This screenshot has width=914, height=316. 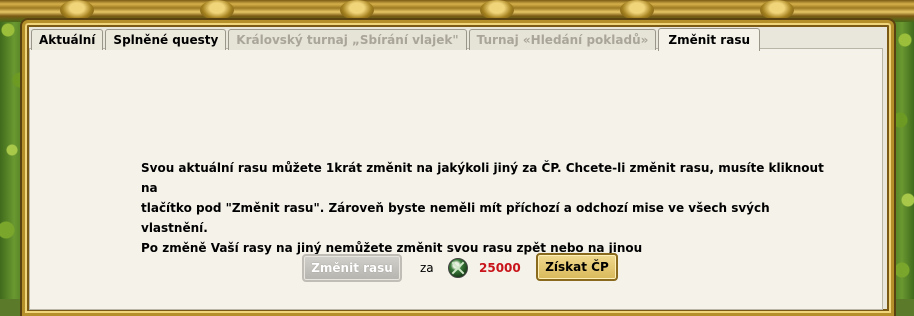 What do you see at coordinates (347, 39) in the screenshot?
I see `tab-royal-tournament: Královský turnaj „Sbírání vlajek"` at bounding box center [347, 39].